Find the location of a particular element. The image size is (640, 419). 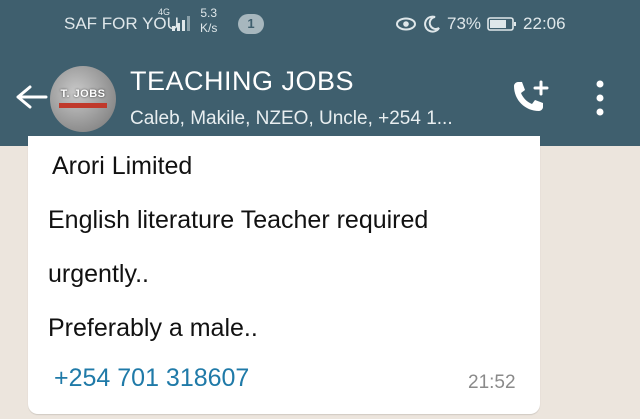

network-speed: 5.3 K/s is located at coordinates (209, 20).